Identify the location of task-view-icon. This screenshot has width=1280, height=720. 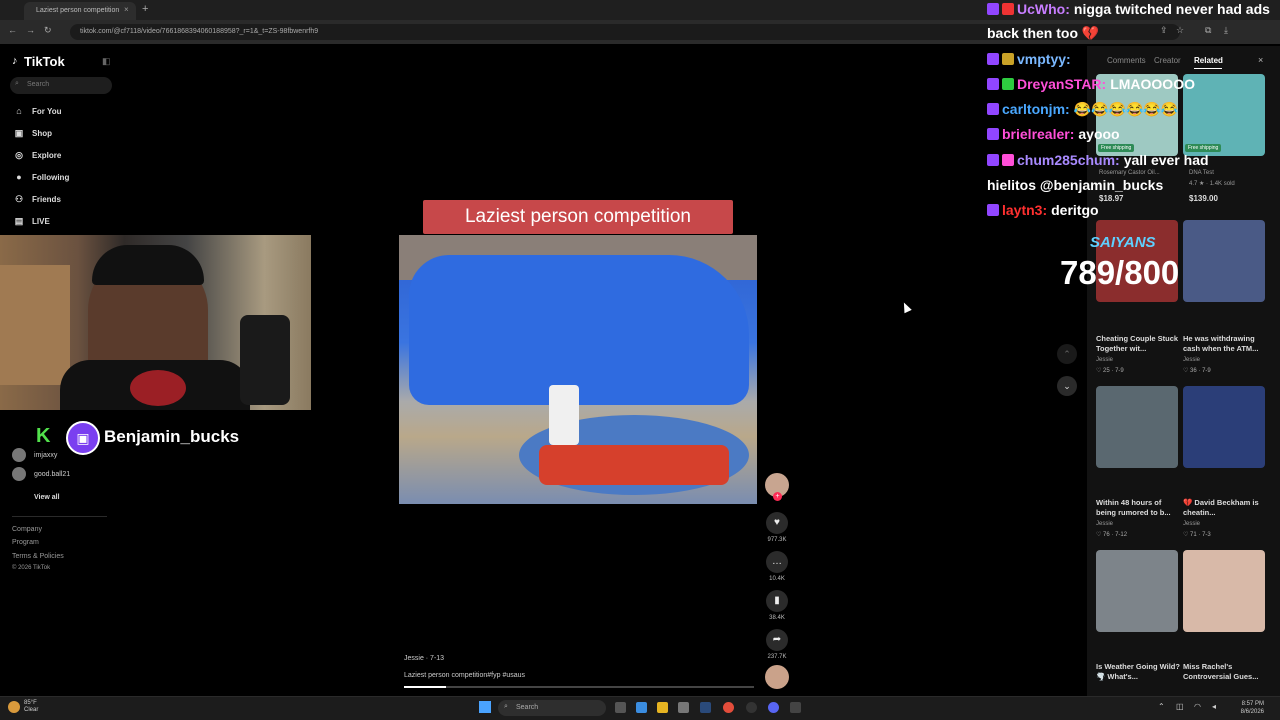
(620, 707).